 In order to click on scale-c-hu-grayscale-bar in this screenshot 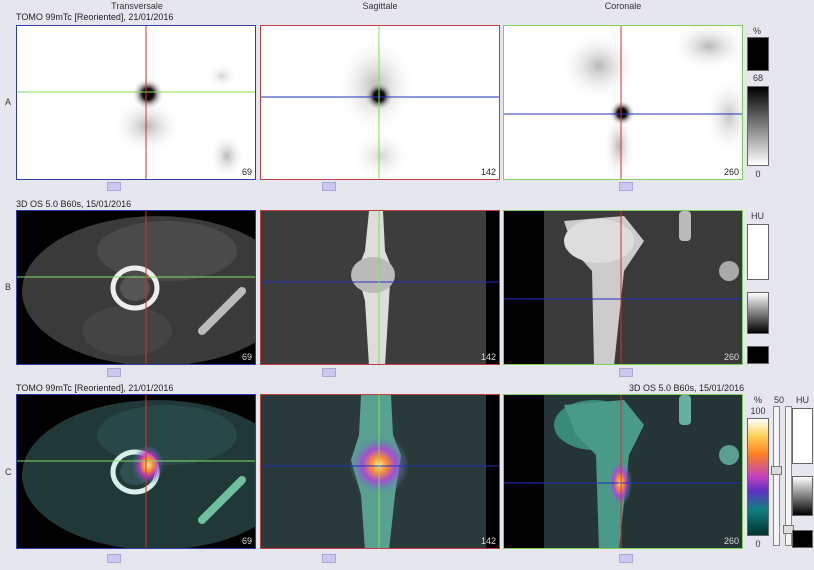, I will do `click(802, 496)`.